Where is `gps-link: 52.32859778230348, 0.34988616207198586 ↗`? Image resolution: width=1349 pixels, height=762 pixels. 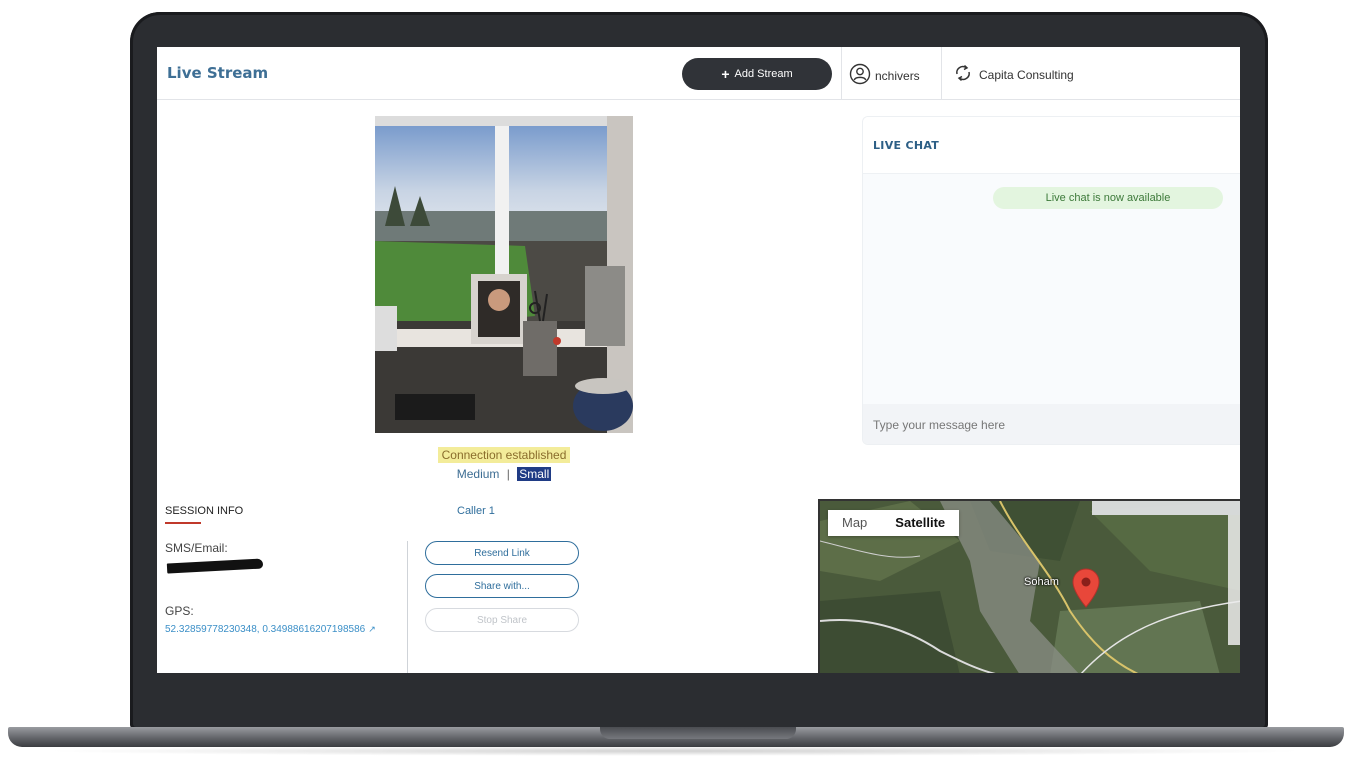
gps-link: 52.32859778230348, 0.34988616207198586 ↗ is located at coordinates (281, 629).